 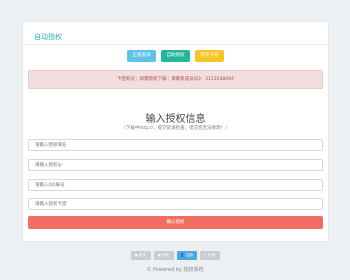 I want to click on domain-input, so click(x=175, y=145).